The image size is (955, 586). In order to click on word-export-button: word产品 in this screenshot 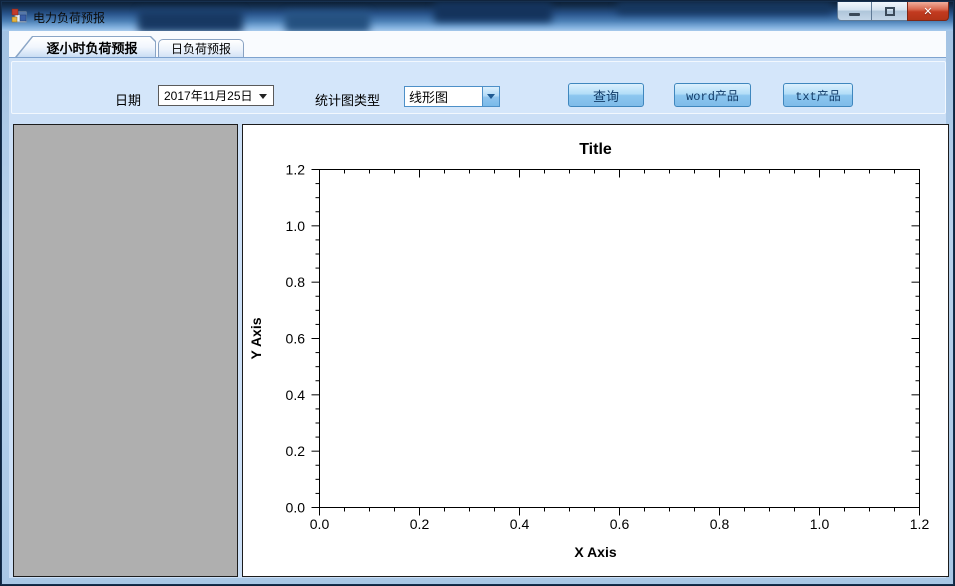, I will do `click(712, 95)`.